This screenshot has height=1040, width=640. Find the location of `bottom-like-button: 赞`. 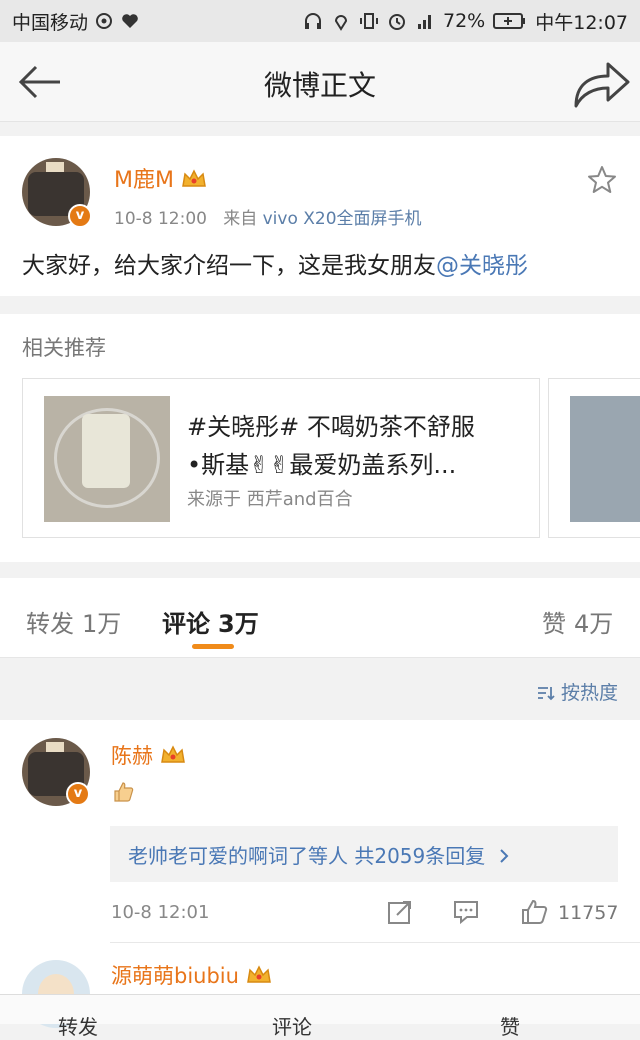

bottom-like-button: 赞 is located at coordinates (510, 1025).